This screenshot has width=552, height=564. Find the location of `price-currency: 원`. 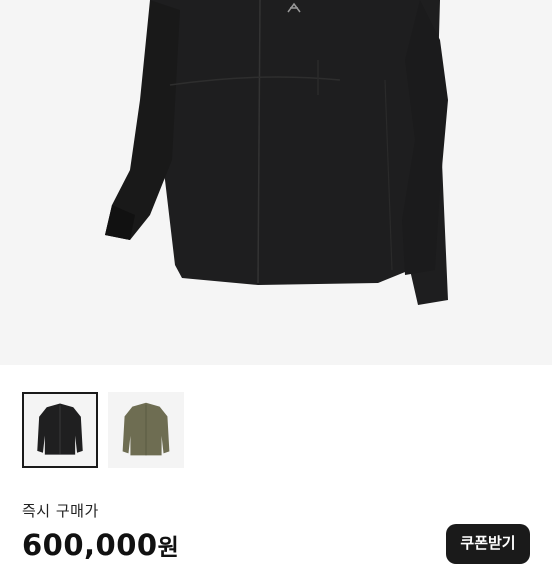

price-currency: 원 is located at coordinates (168, 548).